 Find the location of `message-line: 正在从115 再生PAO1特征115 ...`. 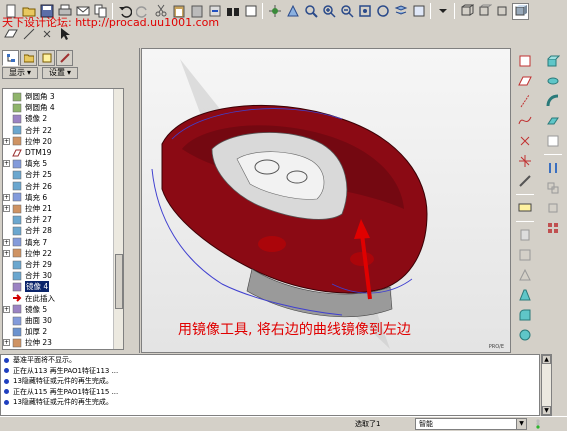

message-line: 正在从115 再生PAO1特征115 ... is located at coordinates (270, 392).